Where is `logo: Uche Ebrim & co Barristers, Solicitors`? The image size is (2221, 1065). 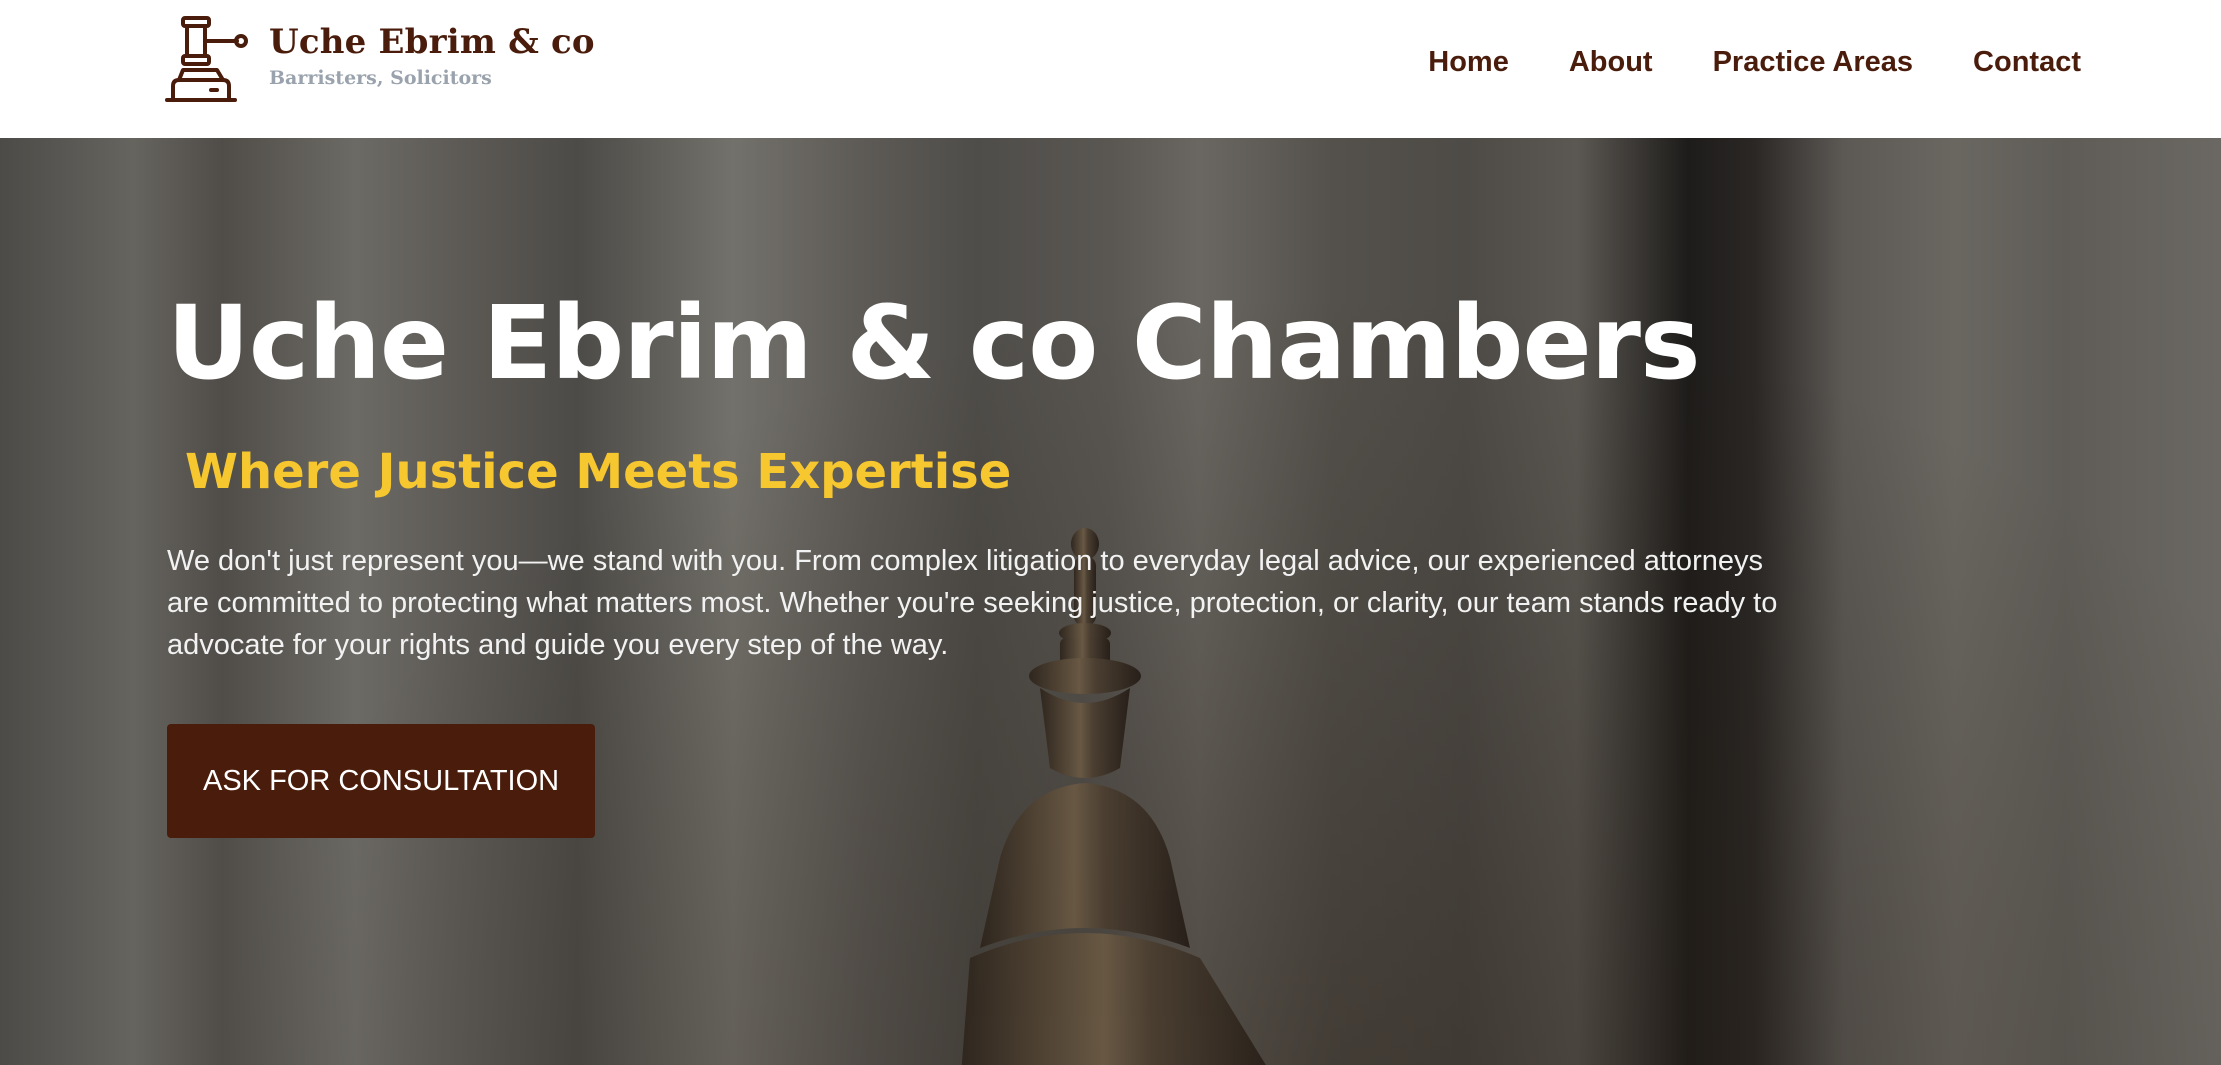
logo: Uche Ebrim & co Barristers, Solicitors is located at coordinates (380, 61).